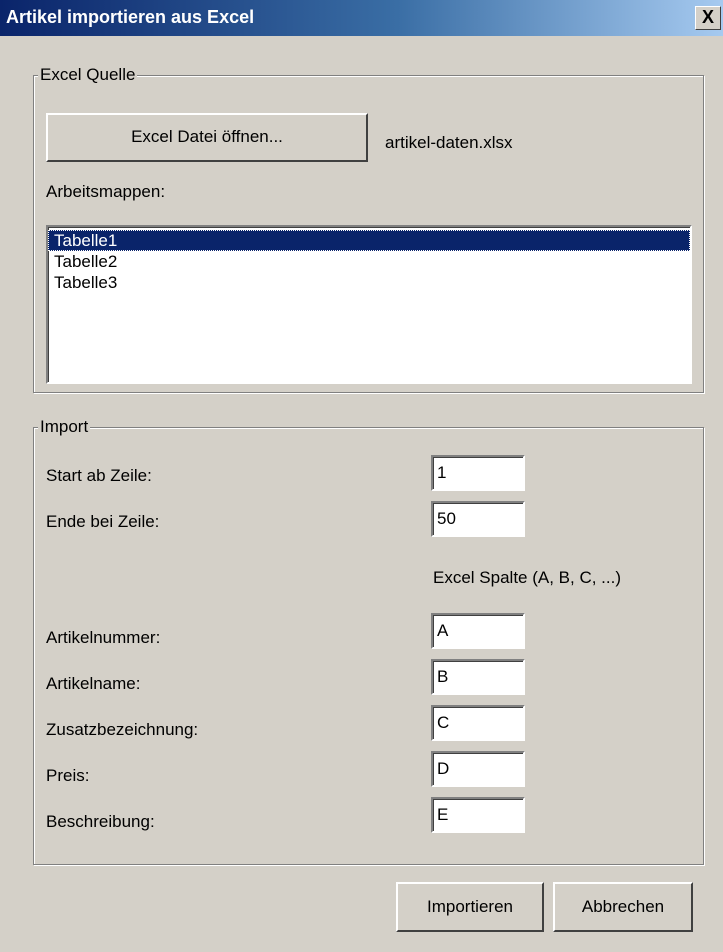 The image size is (723, 952). Describe the element at coordinates (122, 729) in the screenshot. I see `field-label-zusatzbezeichnung: Zusatzbezeichnung:` at that location.